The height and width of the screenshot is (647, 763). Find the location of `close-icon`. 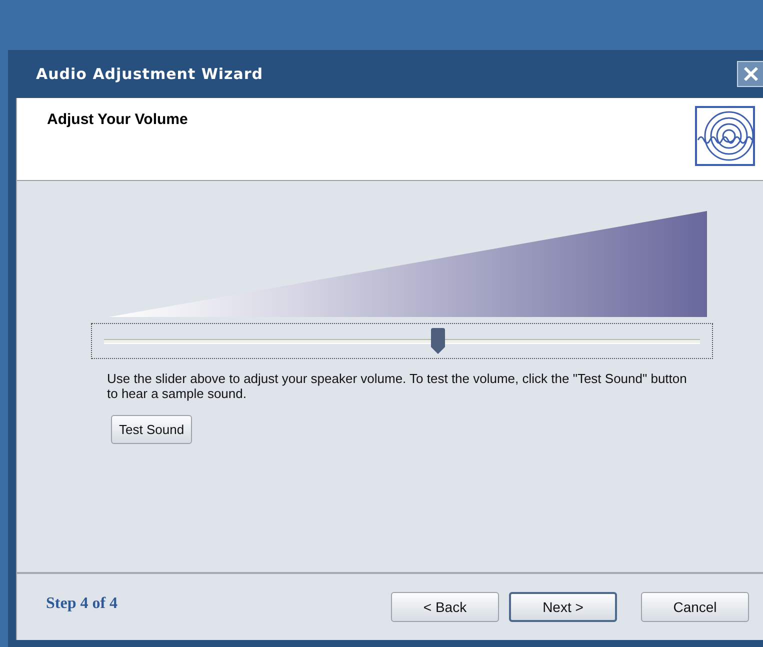

close-icon is located at coordinates (751, 74).